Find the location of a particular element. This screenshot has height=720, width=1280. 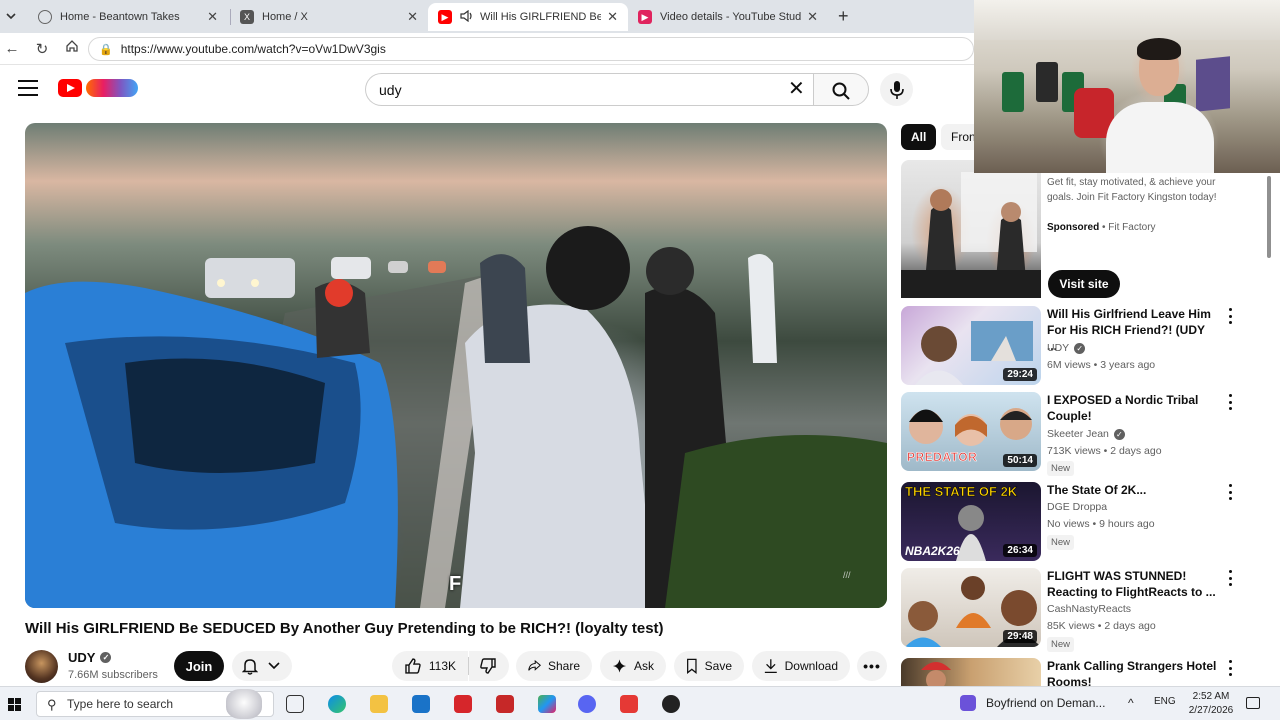

hamburger-menu-icon is located at coordinates (28, 88).